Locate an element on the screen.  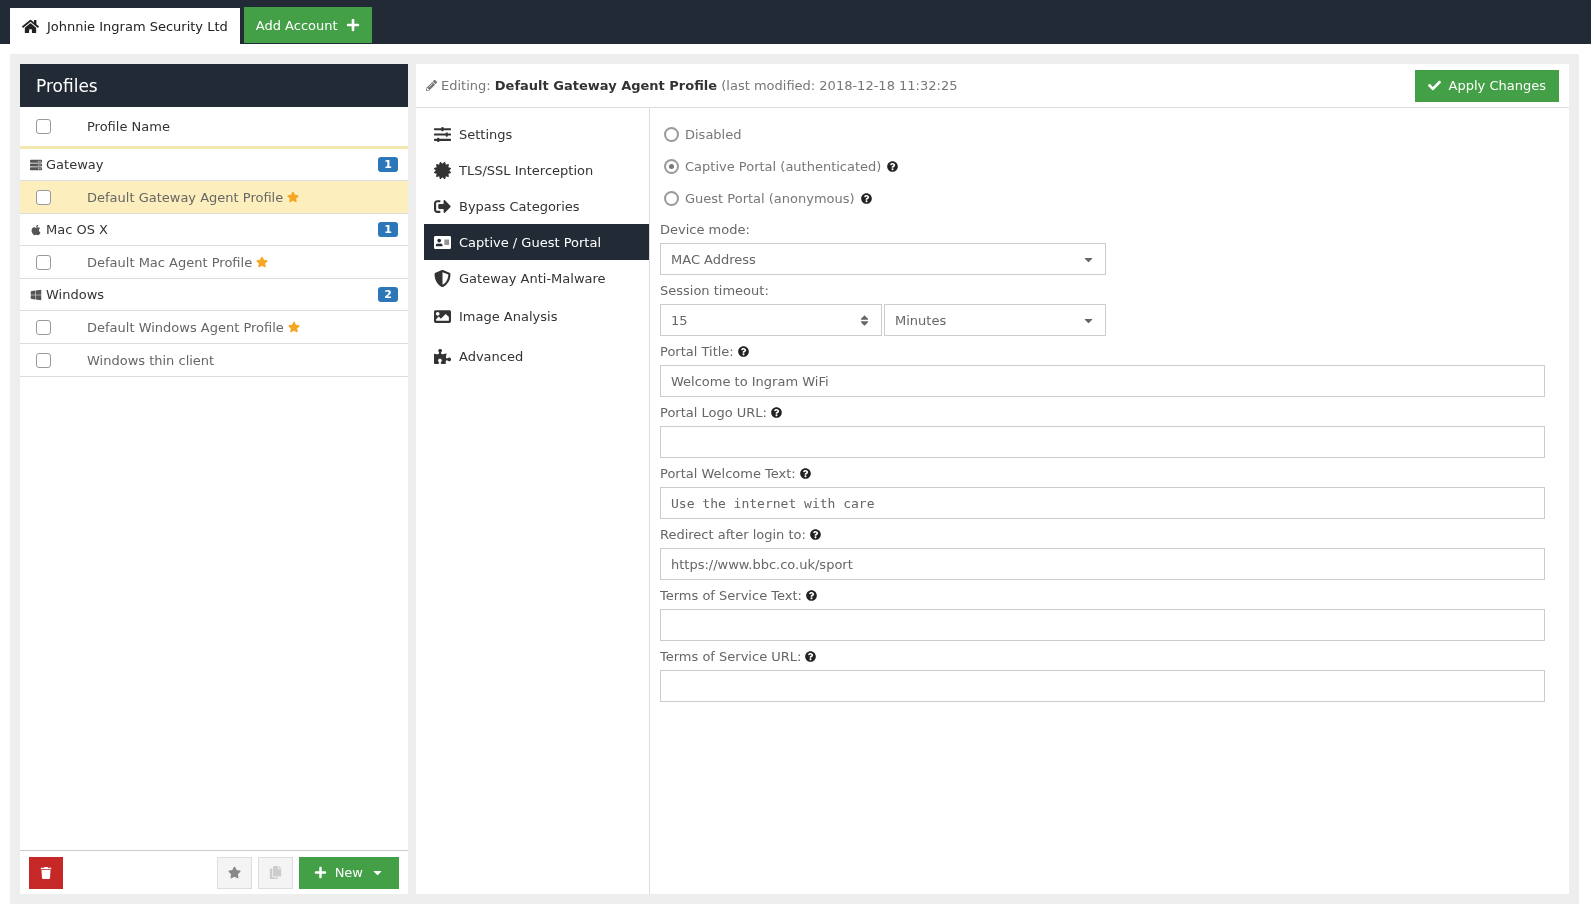
profile-row: Default Gateway Agent Profile is located at coordinates (214, 197).